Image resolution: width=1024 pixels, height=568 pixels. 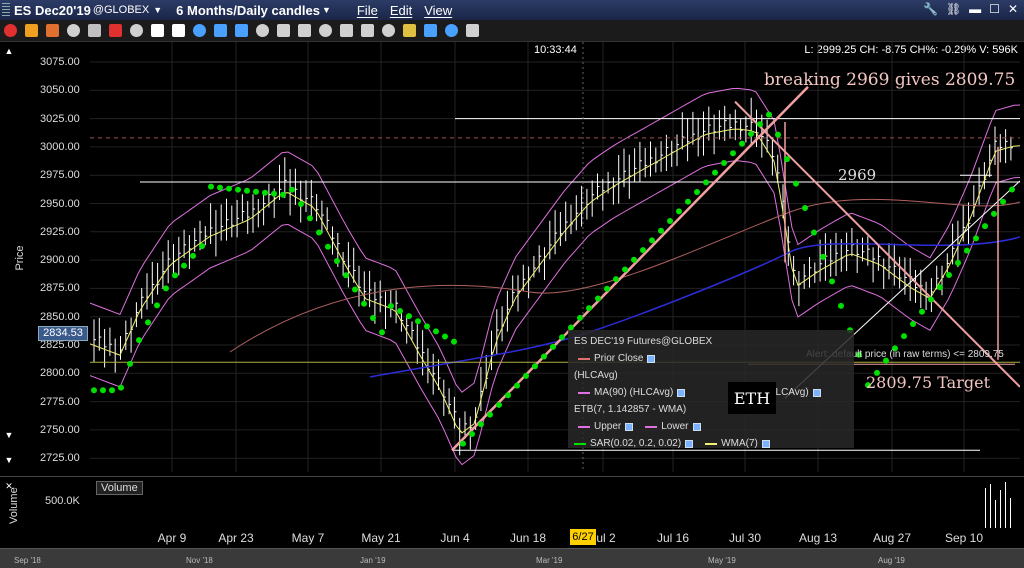 What do you see at coordinates (326, 10) in the screenshot?
I see `period-dropdown-icon: ▼` at bounding box center [326, 10].